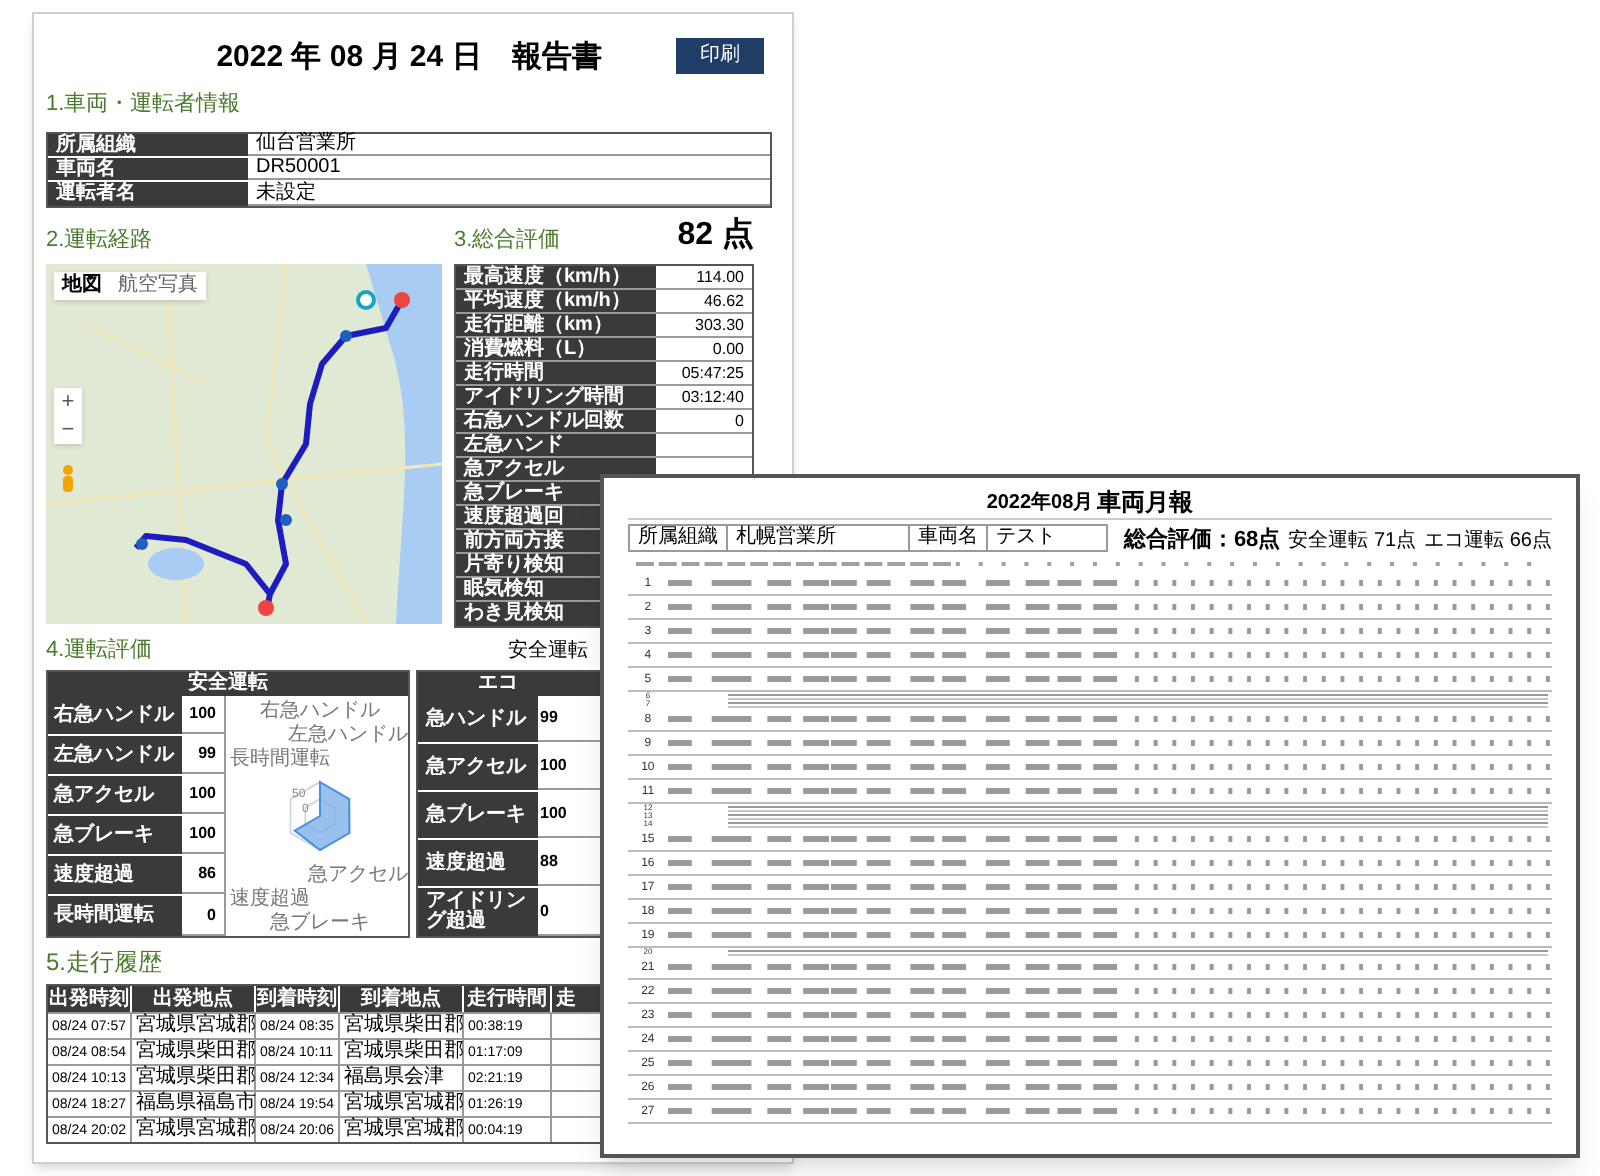 This screenshot has width=1600, height=1176. I want to click on radar-axis-label: 急ブレーキ, so click(320, 923).